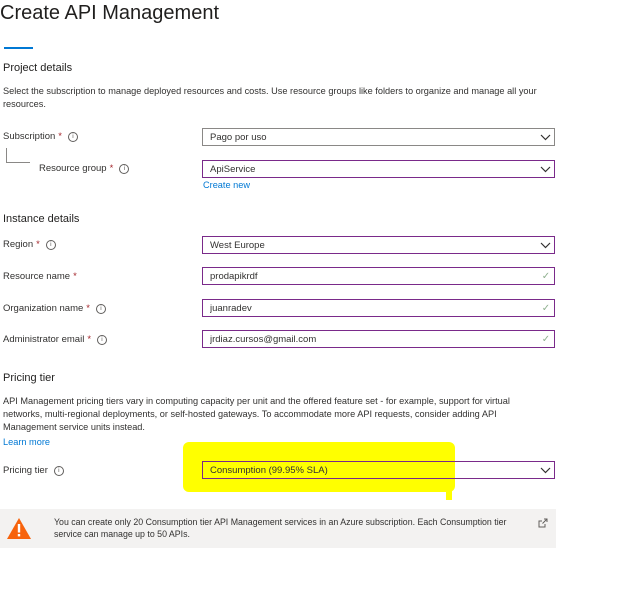  What do you see at coordinates (29, 378) in the screenshot?
I see `pricing-tier-heading: Pricing tier` at bounding box center [29, 378].